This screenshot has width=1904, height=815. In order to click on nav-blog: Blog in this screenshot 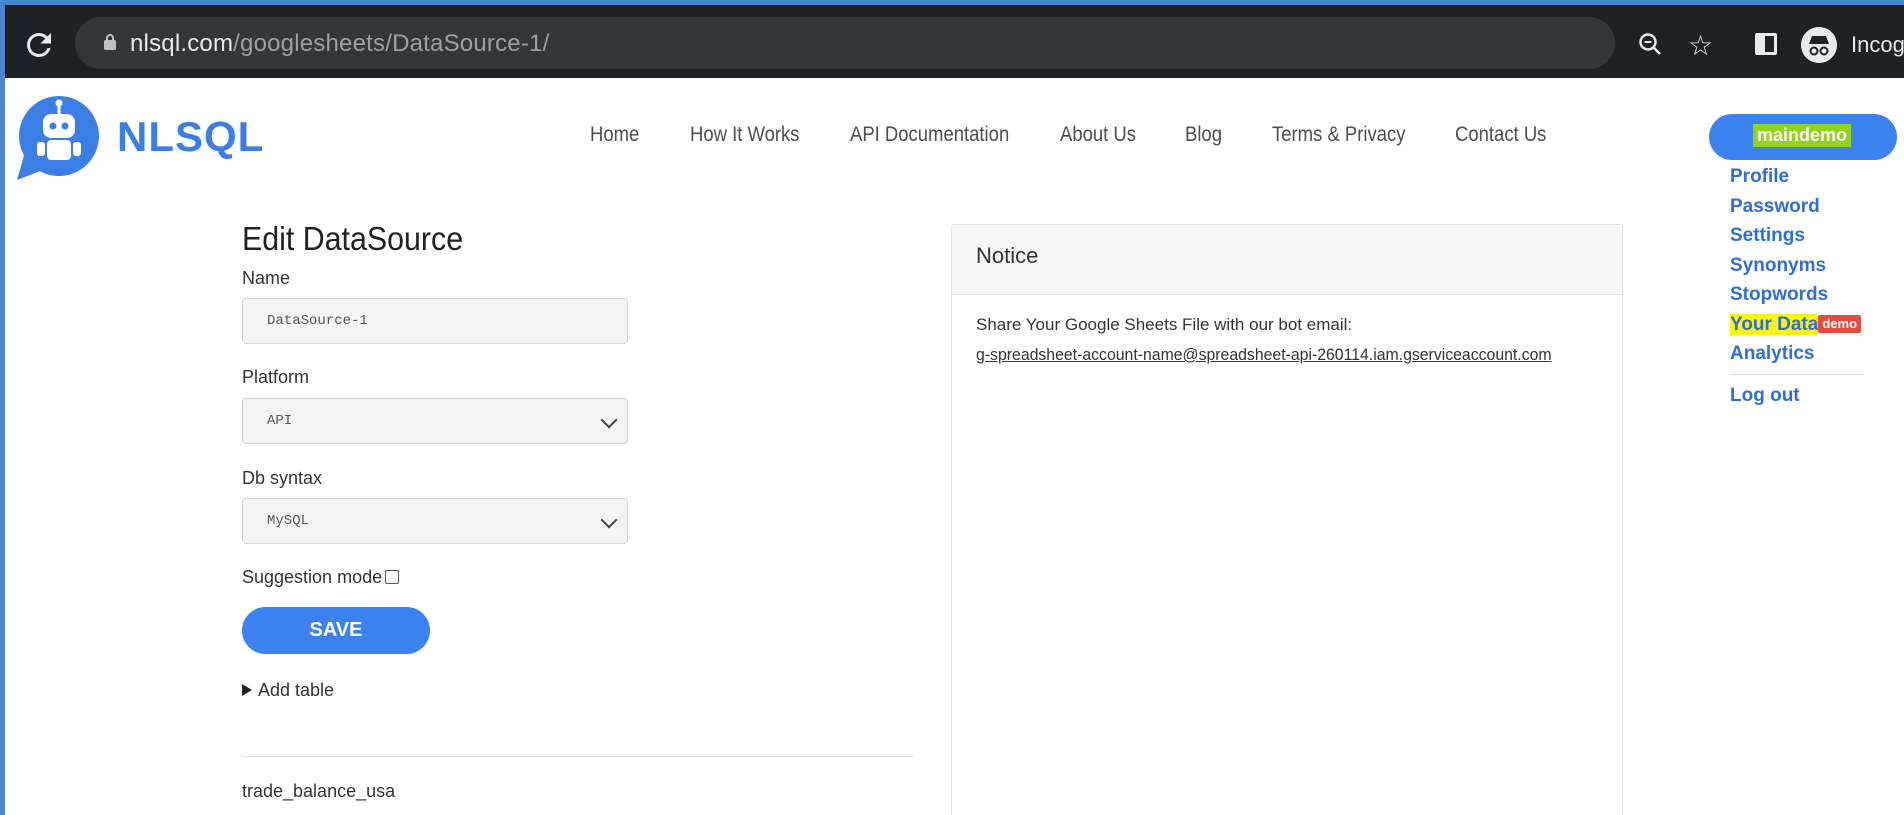, I will do `click(1203, 135)`.